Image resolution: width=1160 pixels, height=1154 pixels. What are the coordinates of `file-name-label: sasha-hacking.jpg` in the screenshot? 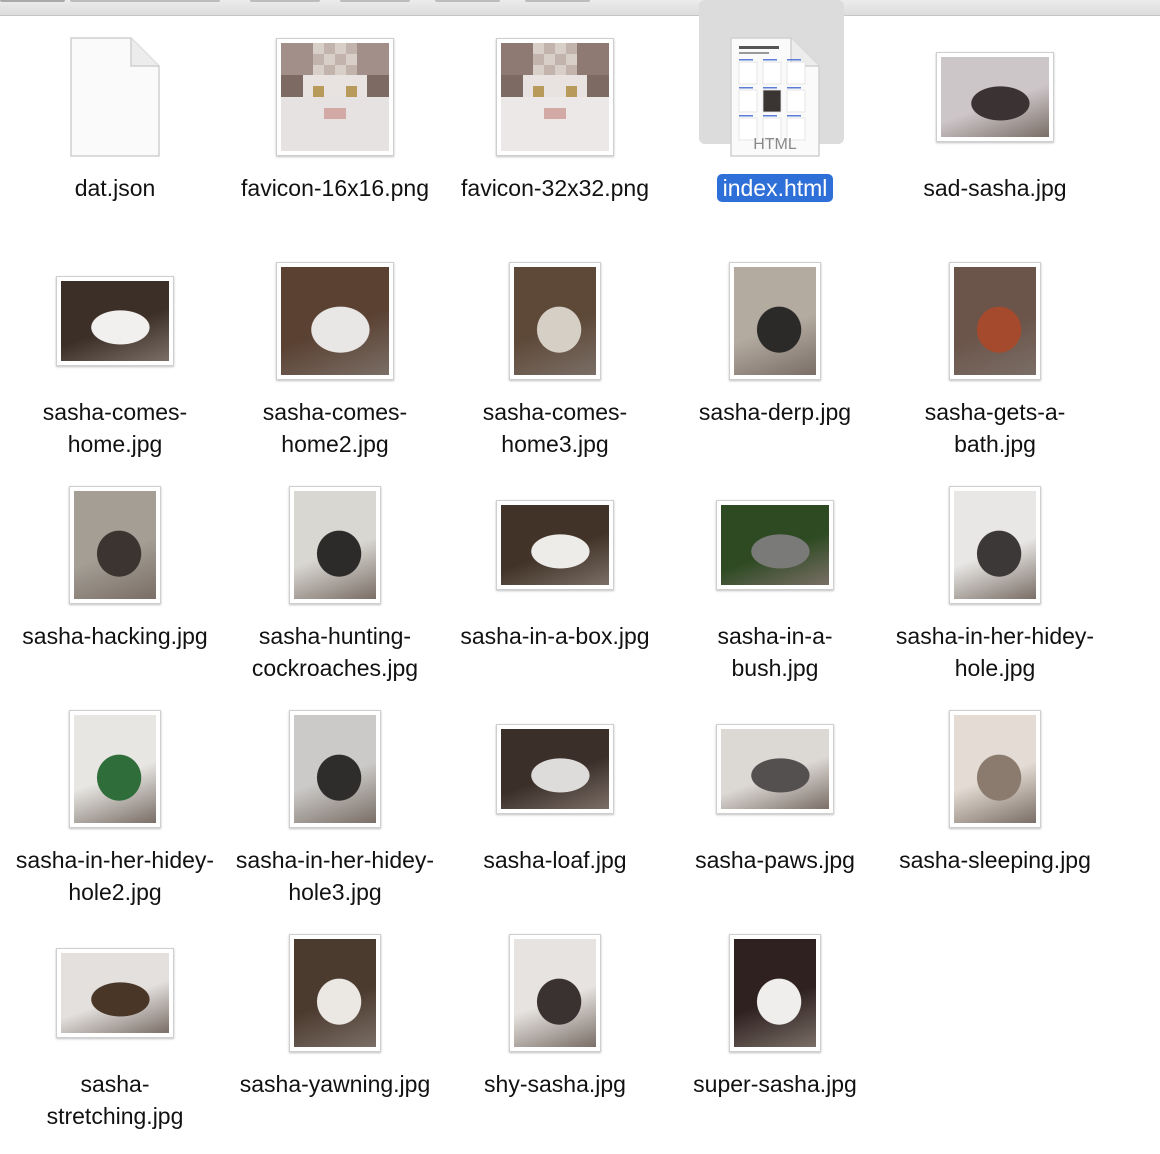 It's located at (115, 636).